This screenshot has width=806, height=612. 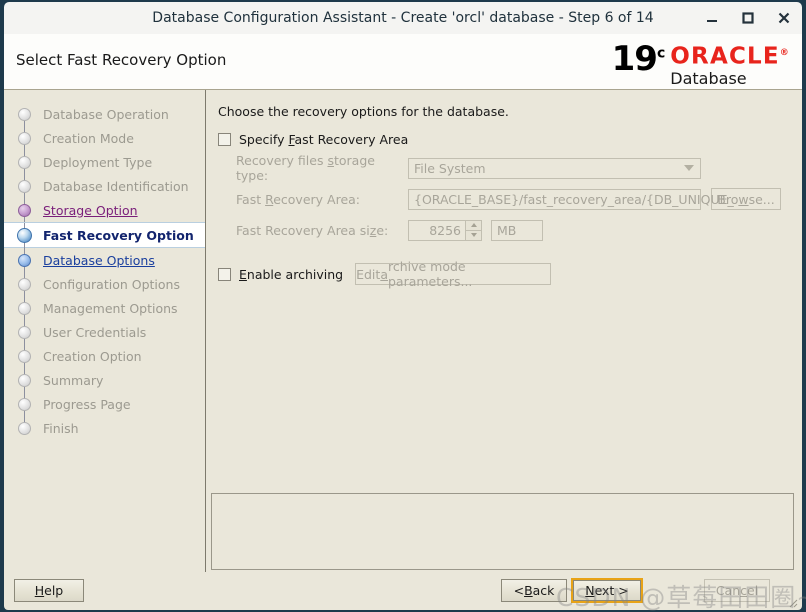 I want to click on specify-fra-checkbox, so click(x=224, y=139).